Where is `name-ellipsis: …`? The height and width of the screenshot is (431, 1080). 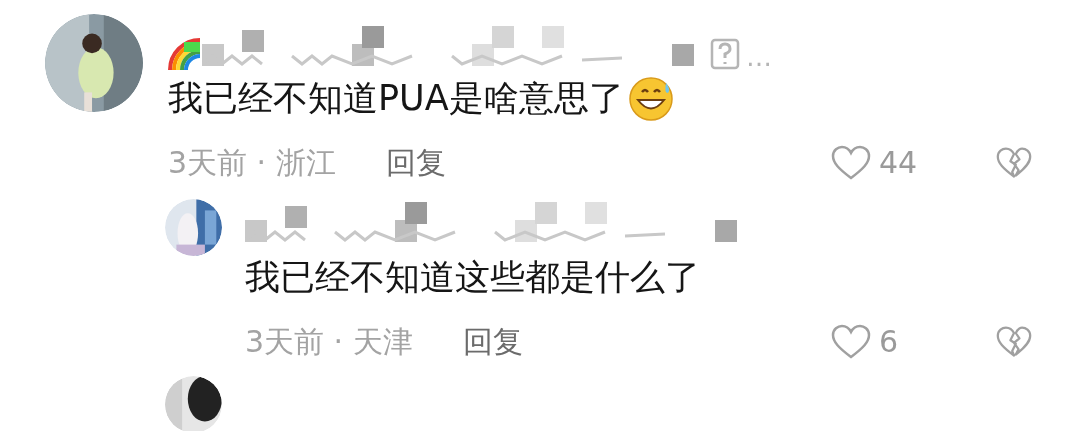
name-ellipsis: … is located at coordinates (759, 57).